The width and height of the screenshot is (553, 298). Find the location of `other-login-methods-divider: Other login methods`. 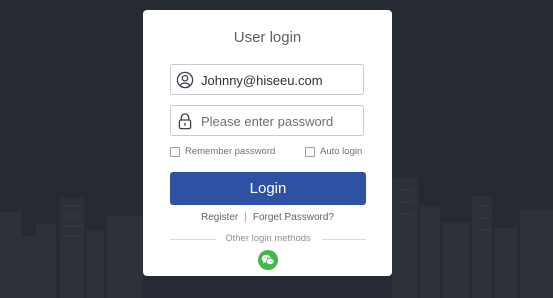

other-login-methods-divider: Other login methods is located at coordinates (268, 239).